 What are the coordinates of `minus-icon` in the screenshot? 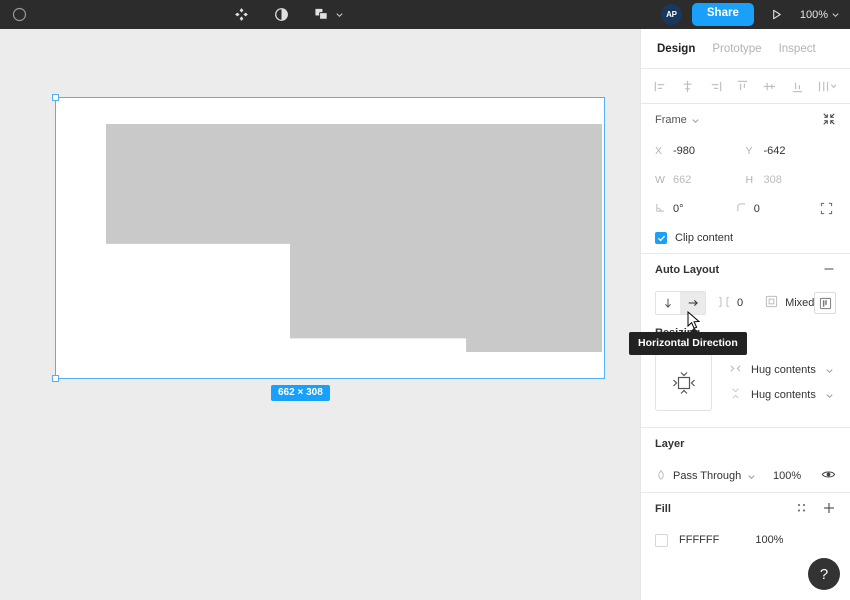 It's located at (829, 270).